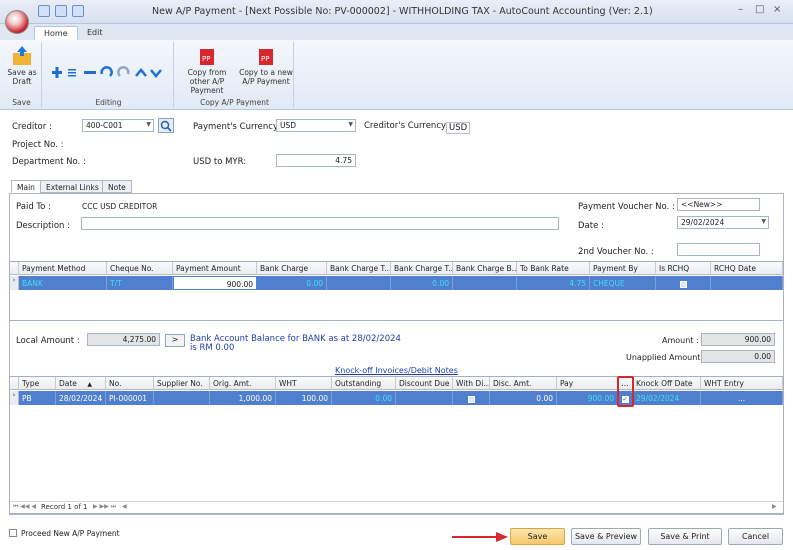  Describe the element at coordinates (623, 268) in the screenshot. I see `col-payment-by: Payment By` at that location.